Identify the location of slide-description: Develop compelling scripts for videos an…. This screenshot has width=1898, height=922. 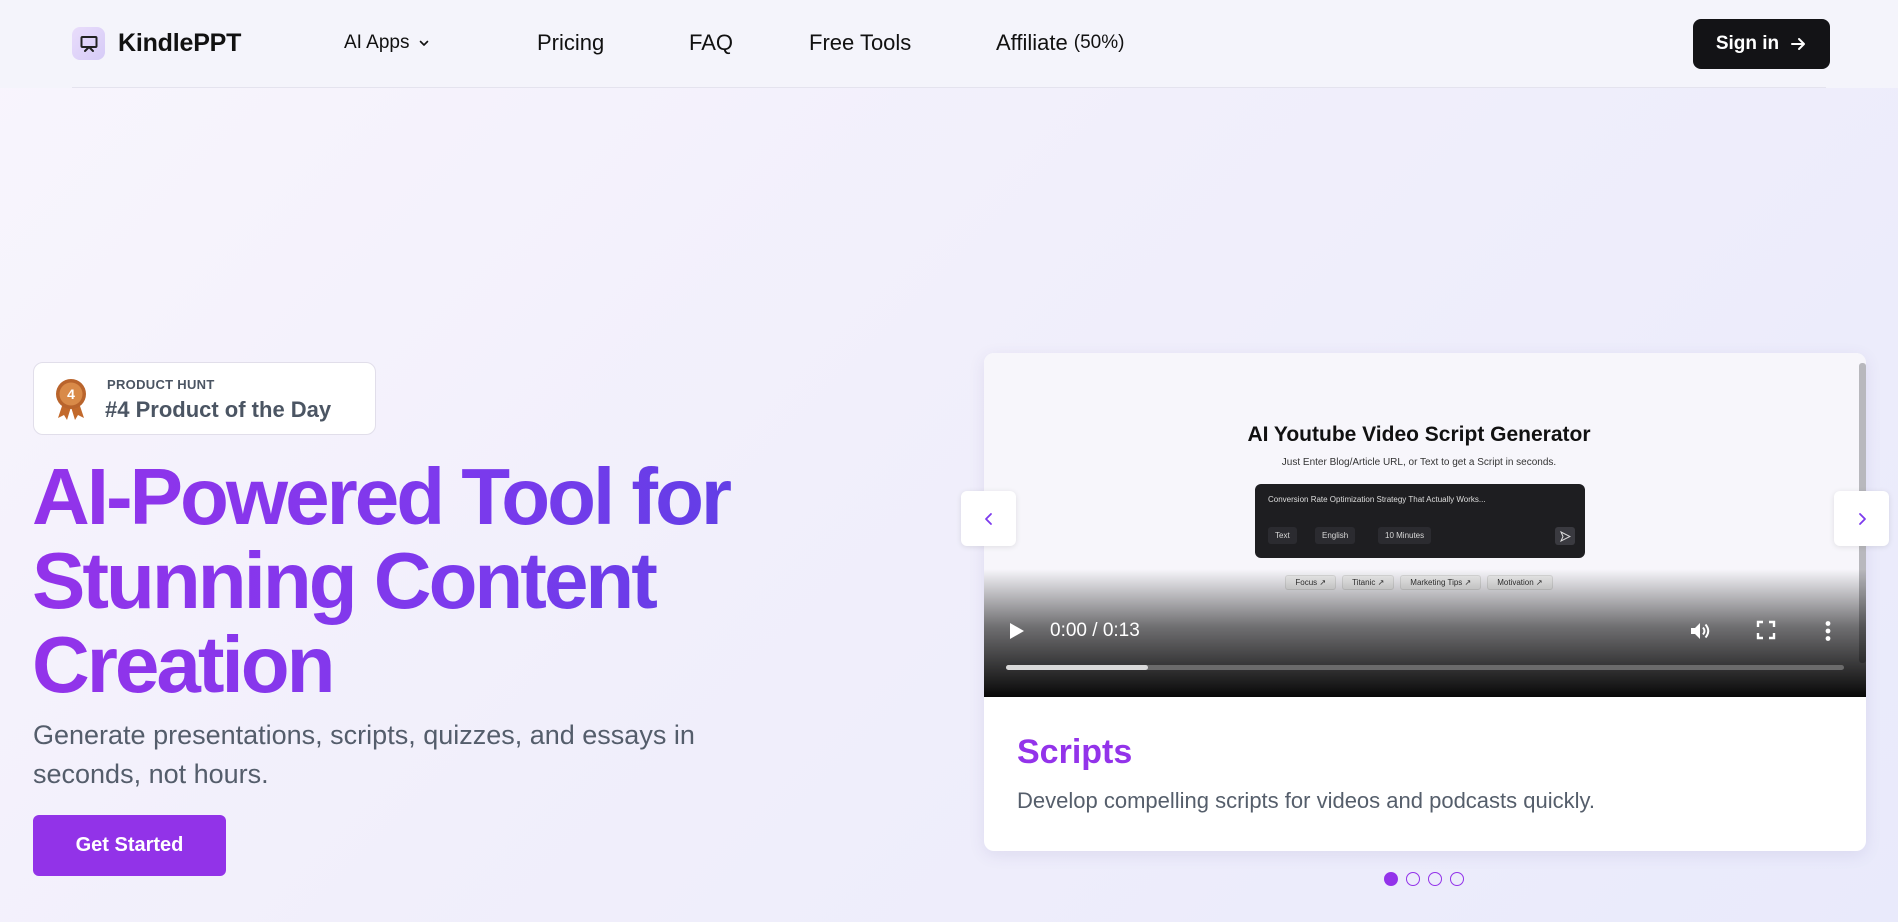
(1306, 800).